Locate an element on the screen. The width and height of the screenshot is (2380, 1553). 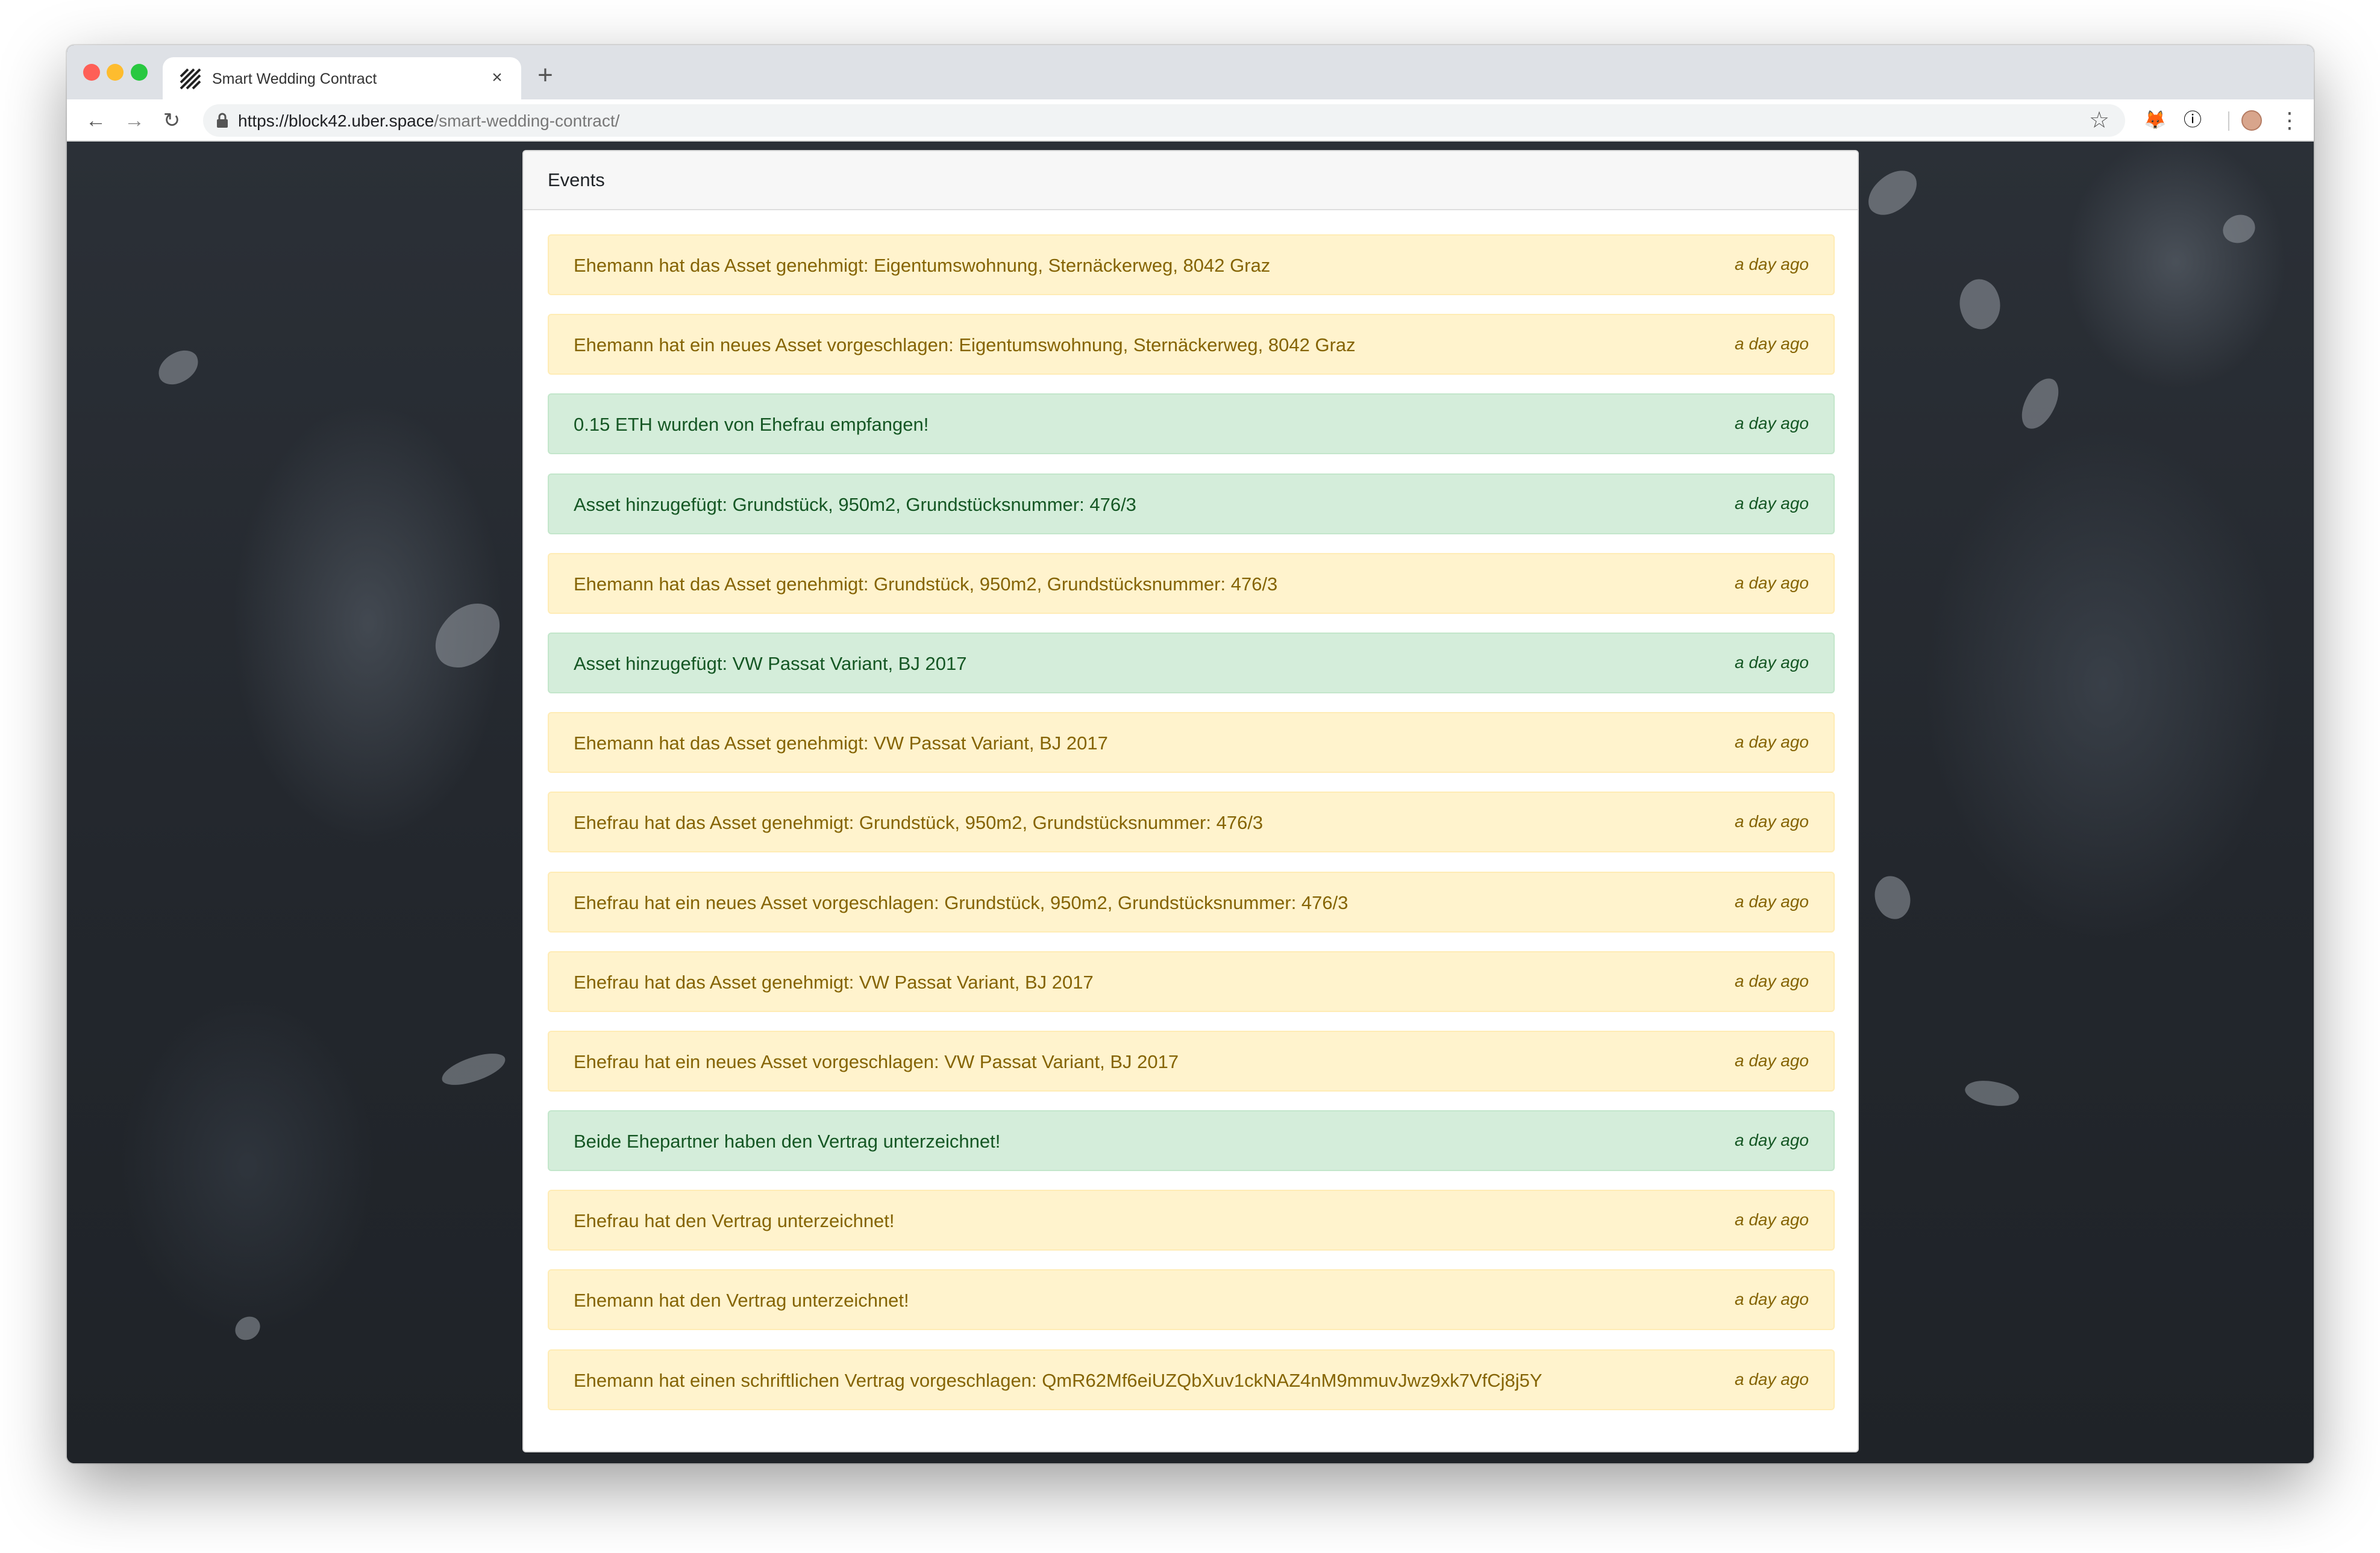
kebab-menu-icon: ⋮ is located at coordinates (2289, 121).